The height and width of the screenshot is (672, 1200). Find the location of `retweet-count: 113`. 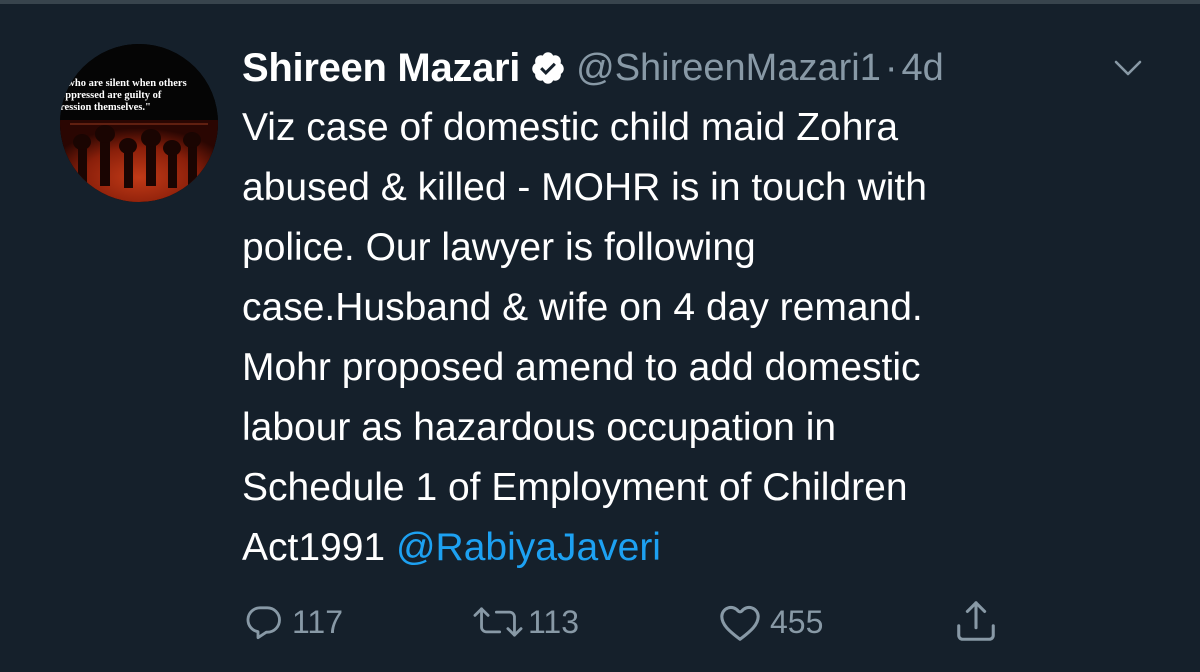

retweet-count: 113 is located at coordinates (554, 621).